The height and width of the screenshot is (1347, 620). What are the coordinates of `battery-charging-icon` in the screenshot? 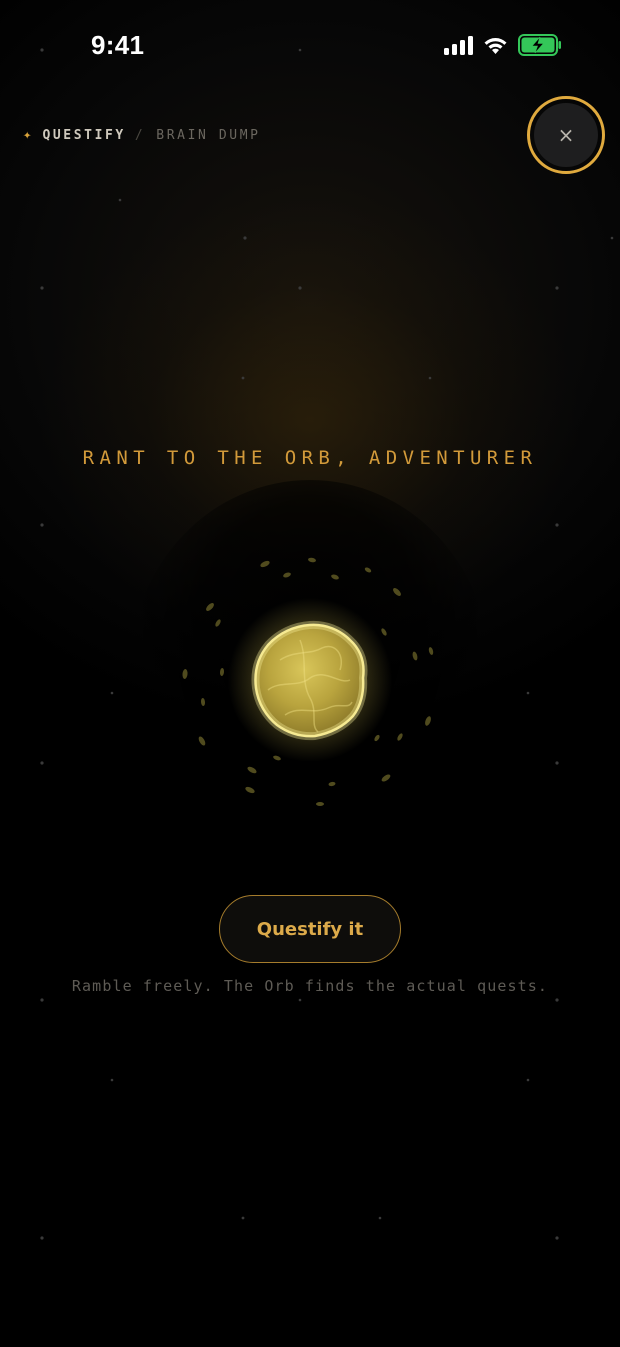 It's located at (540, 45).